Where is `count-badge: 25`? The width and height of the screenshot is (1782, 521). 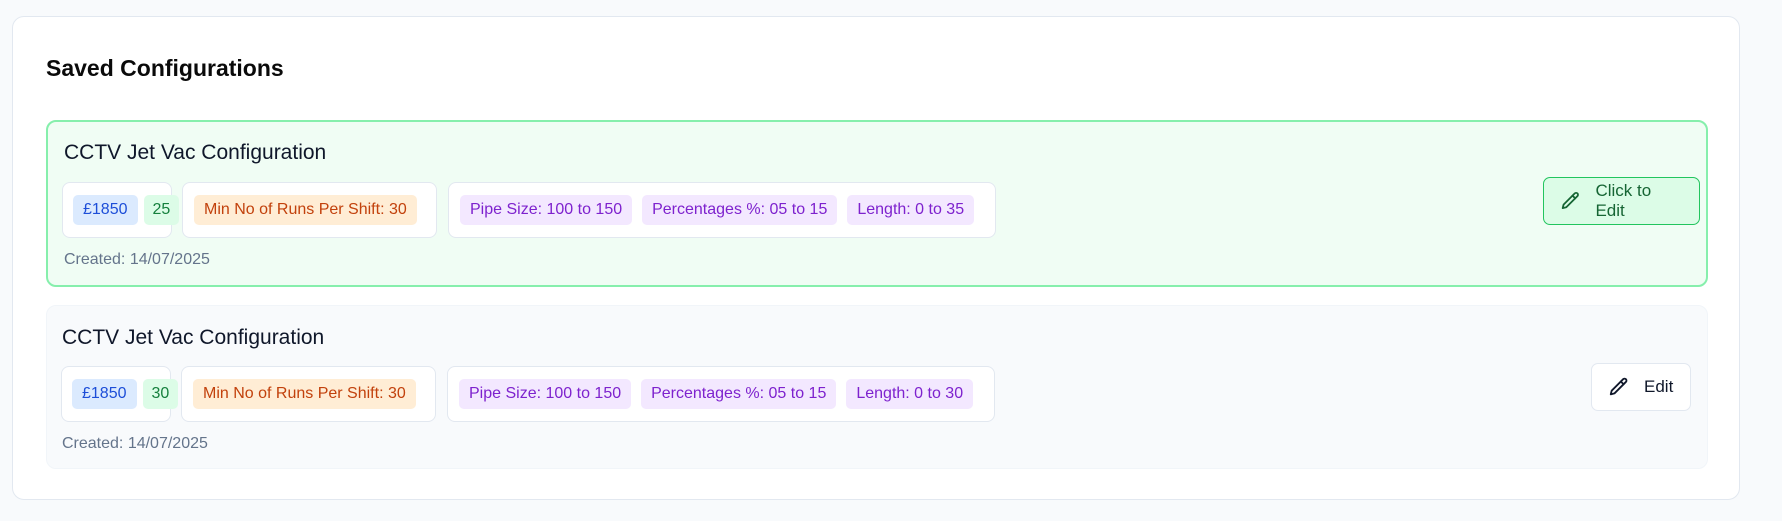 count-badge: 25 is located at coordinates (161, 210).